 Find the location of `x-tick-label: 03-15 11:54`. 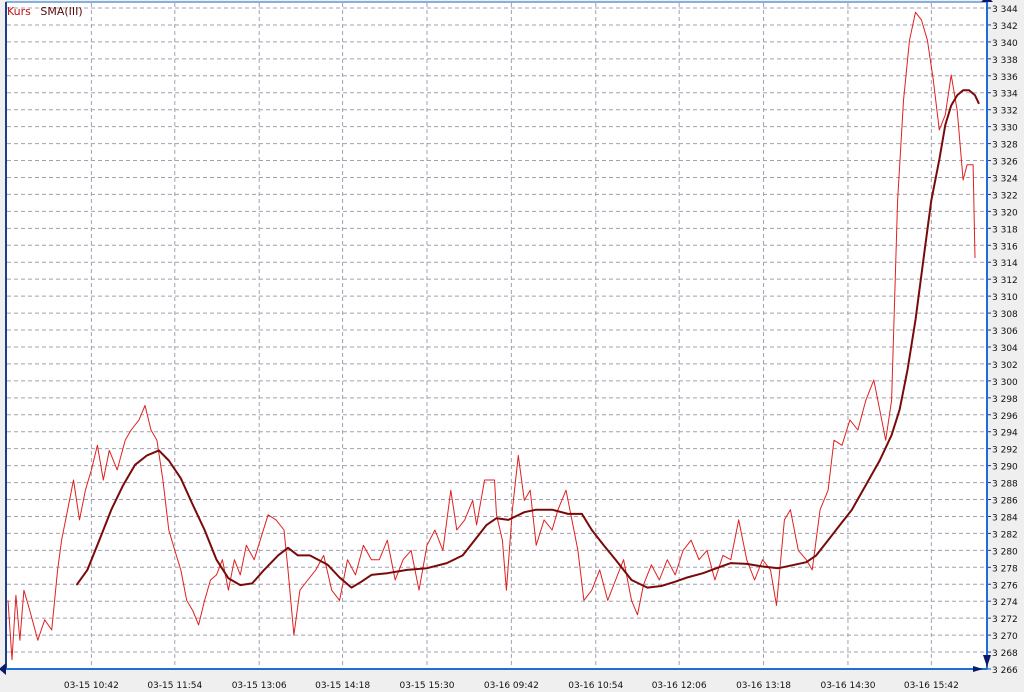

x-tick-label: 03-15 11:54 is located at coordinates (174, 686).